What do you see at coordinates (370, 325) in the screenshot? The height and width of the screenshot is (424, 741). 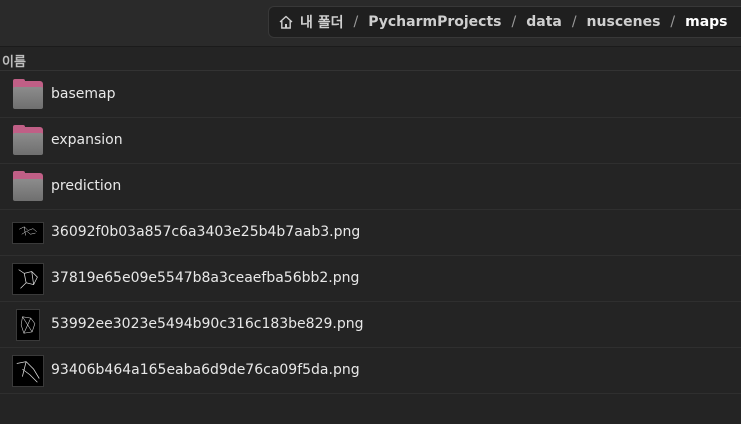 I see `file-row-image-3: 53992ee3023e5494b90c316c183be829.png` at bounding box center [370, 325].